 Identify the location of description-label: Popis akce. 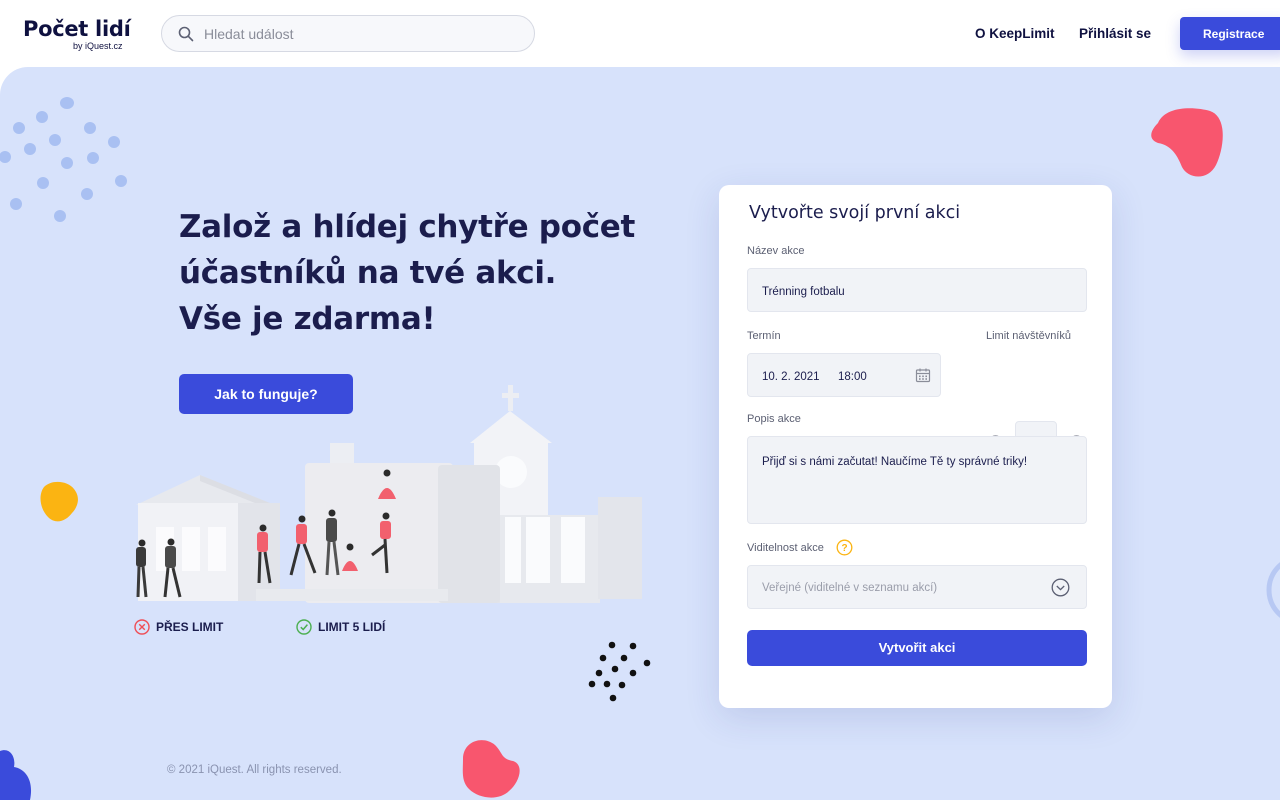
(774, 419).